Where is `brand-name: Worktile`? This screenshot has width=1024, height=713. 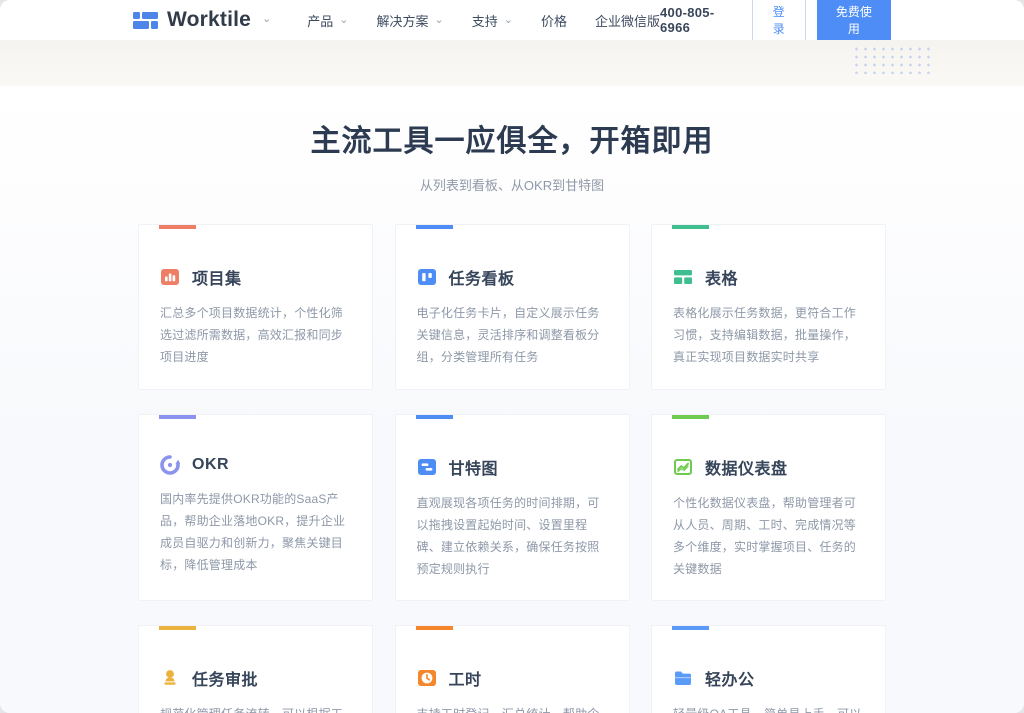
brand-name: Worktile is located at coordinates (209, 19).